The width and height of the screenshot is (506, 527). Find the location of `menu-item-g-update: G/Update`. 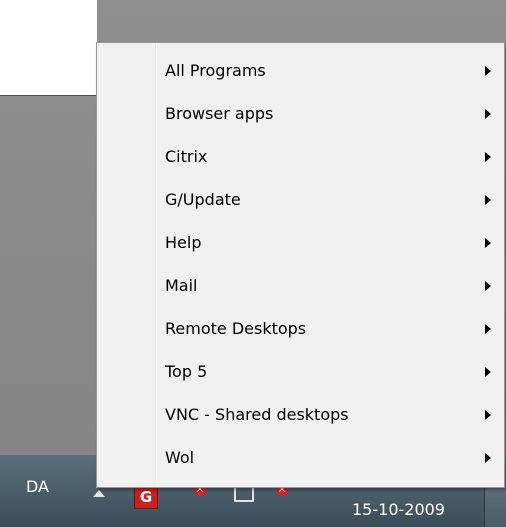

menu-item-g-update: G/Update is located at coordinates (300, 199).